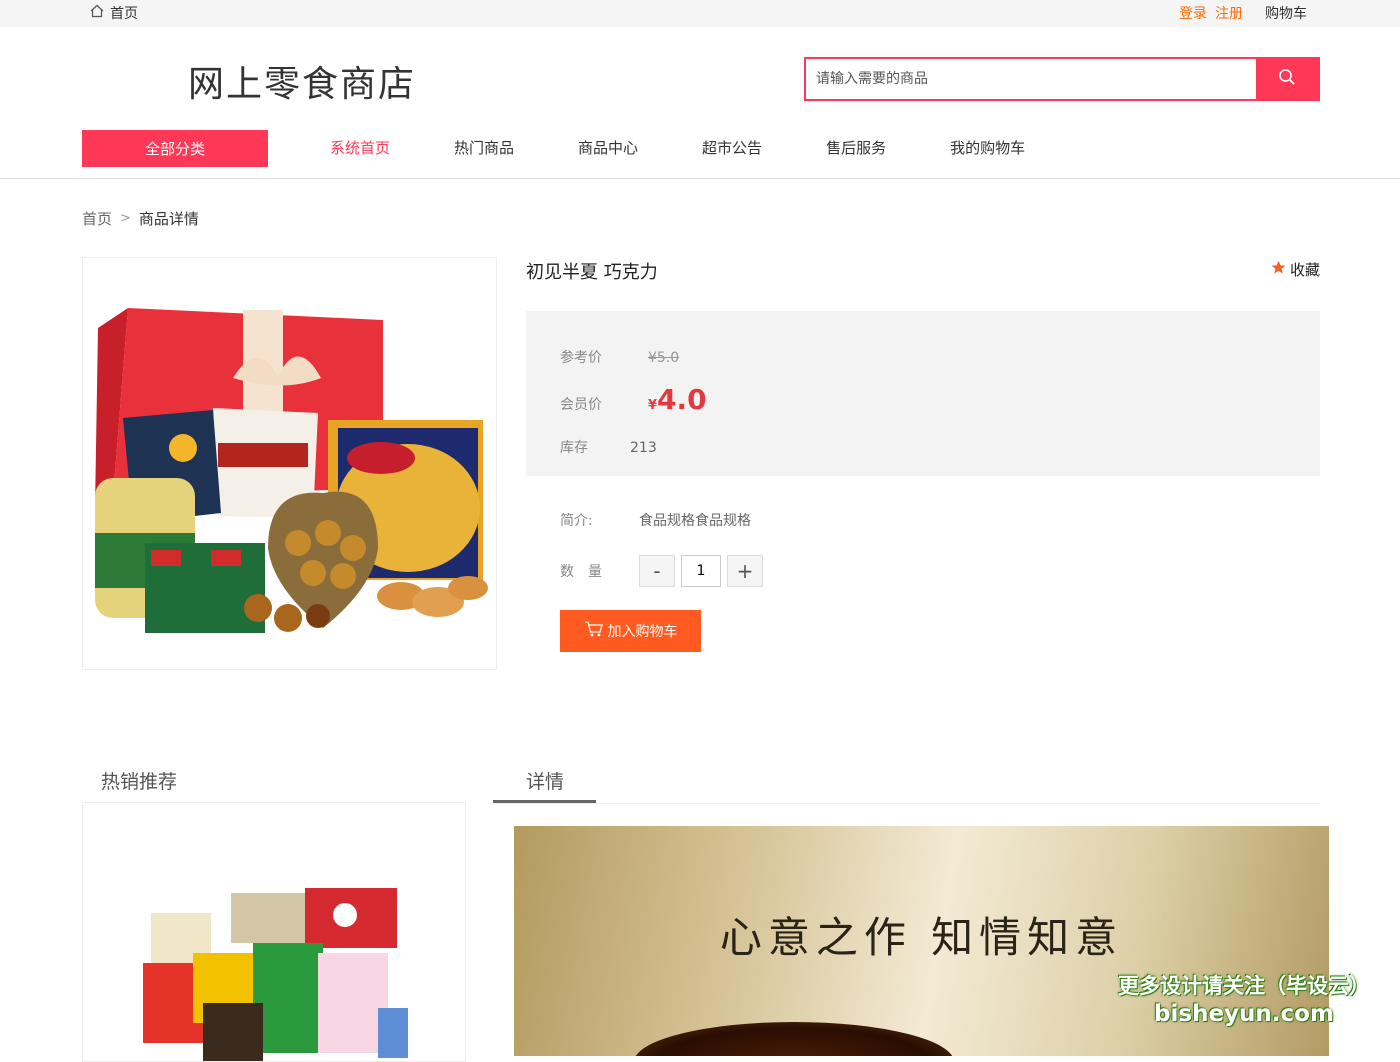 Image resolution: width=1400 pixels, height=1062 pixels. Describe the element at coordinates (1031, 79) in the screenshot. I see `search-input` at that location.